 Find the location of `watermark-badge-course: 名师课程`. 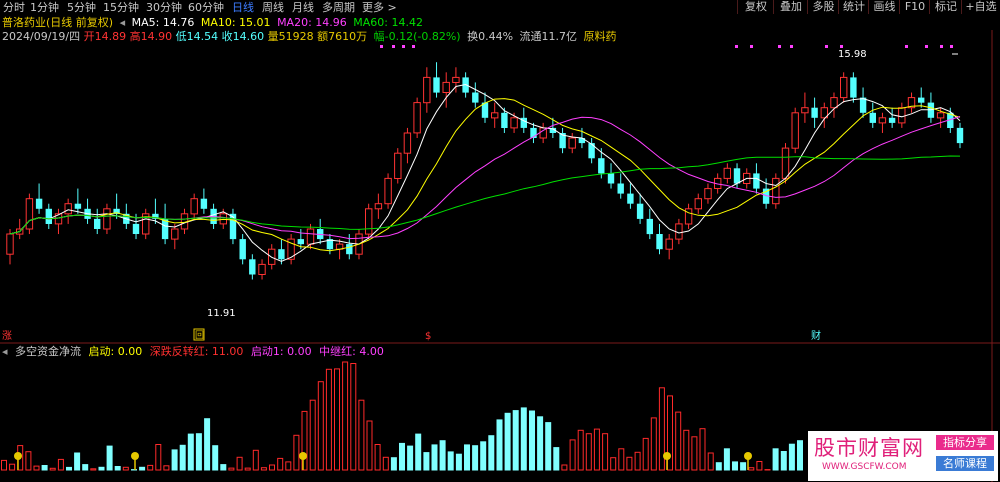

watermark-badge-course: 名师课程 is located at coordinates (965, 463).